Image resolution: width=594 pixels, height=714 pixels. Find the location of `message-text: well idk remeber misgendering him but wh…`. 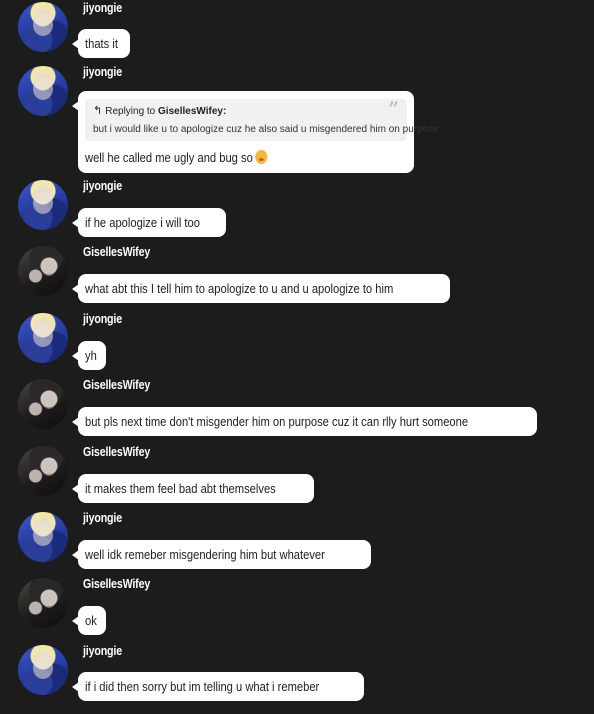

message-text: well idk remeber misgendering him but wh… is located at coordinates (205, 554).